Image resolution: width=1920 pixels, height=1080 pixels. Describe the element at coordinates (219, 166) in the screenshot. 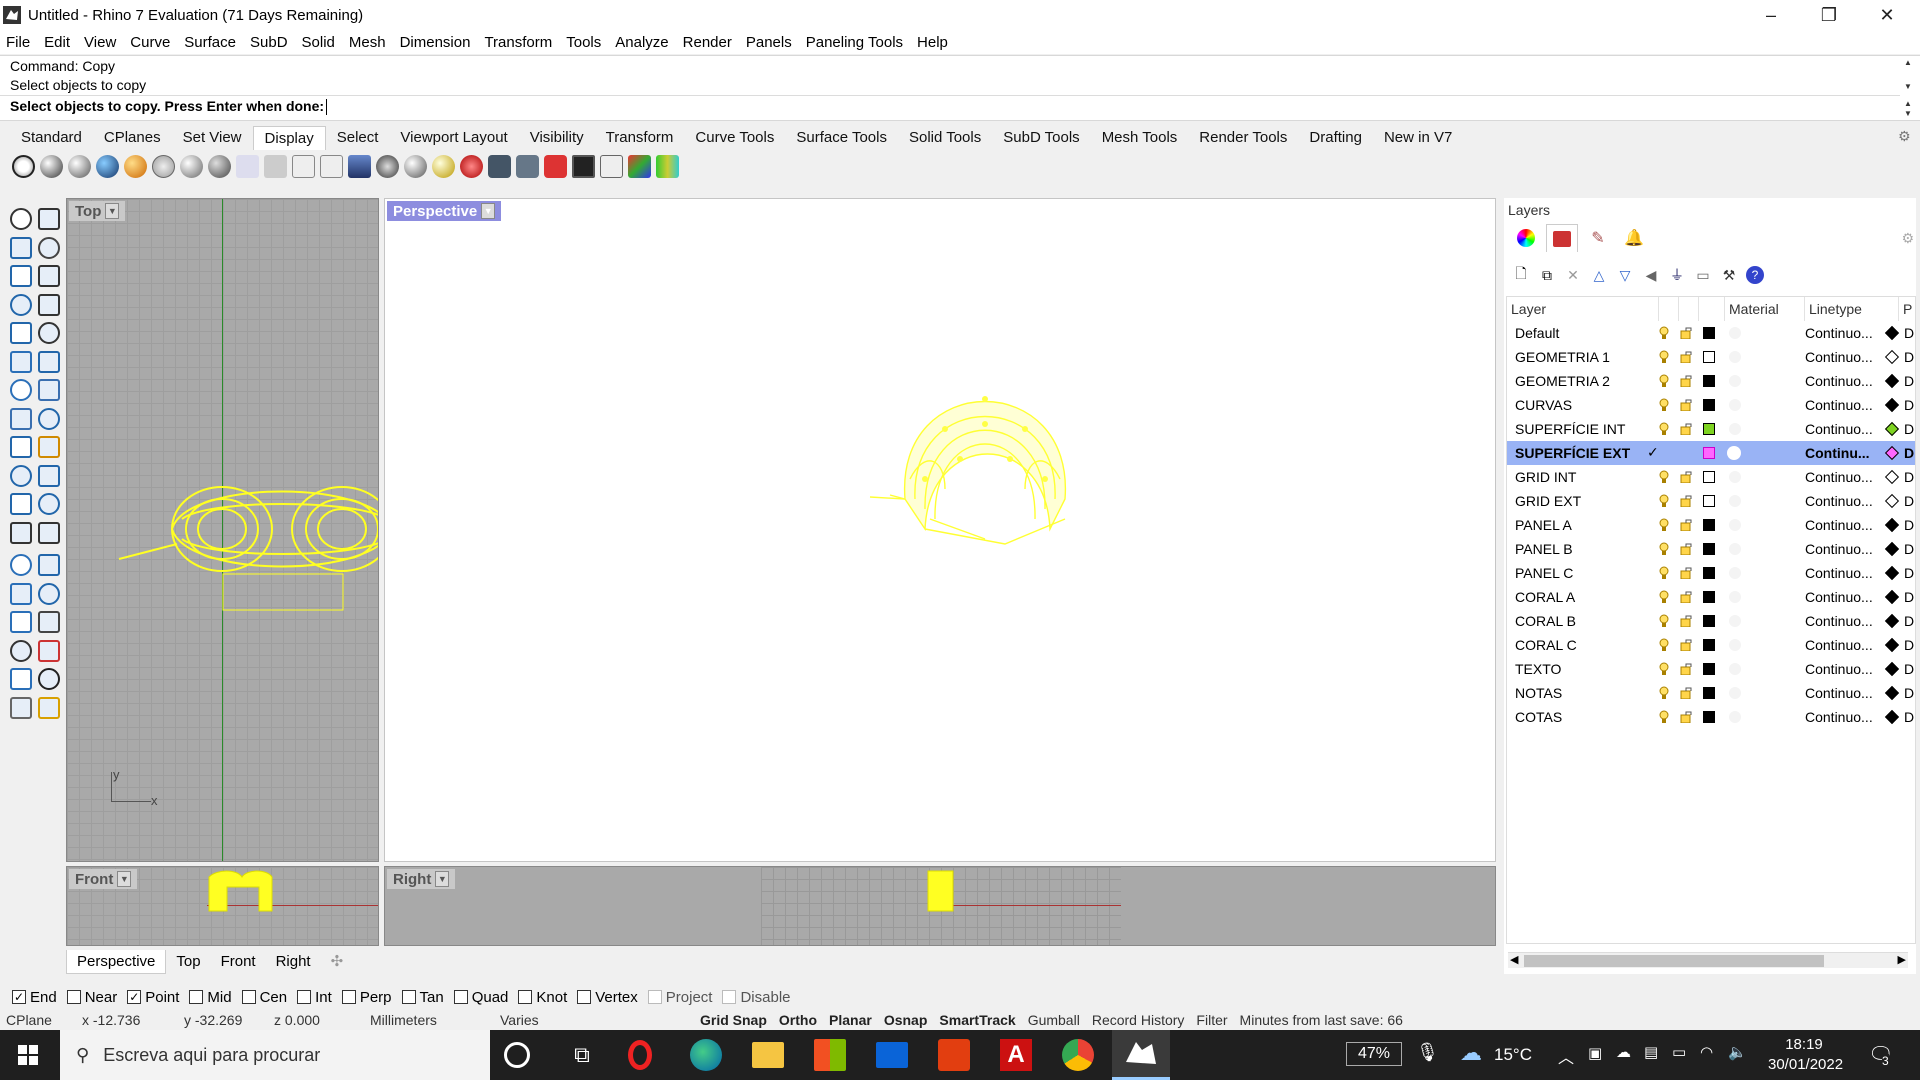

I see `artistic-icon` at that location.